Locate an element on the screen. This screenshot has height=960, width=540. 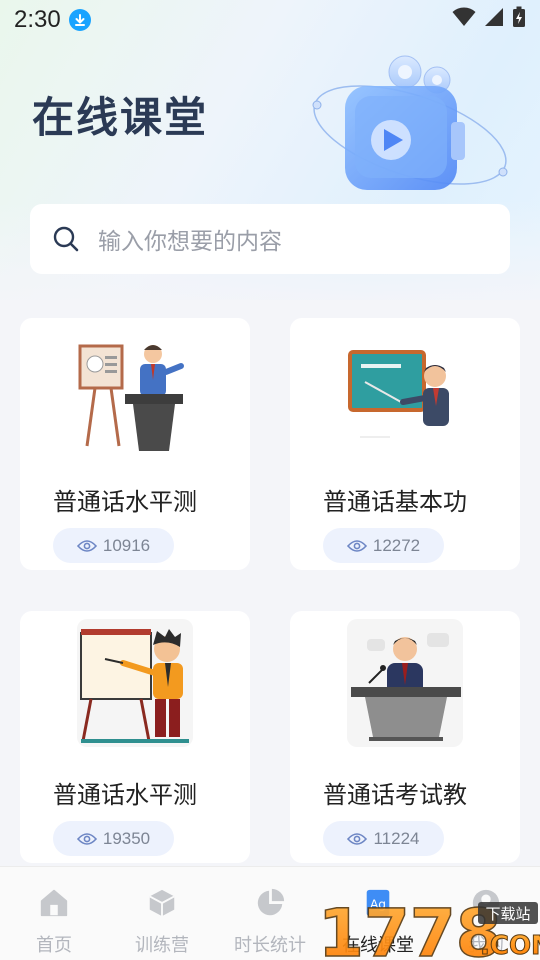
search-icon is located at coordinates (66, 239).